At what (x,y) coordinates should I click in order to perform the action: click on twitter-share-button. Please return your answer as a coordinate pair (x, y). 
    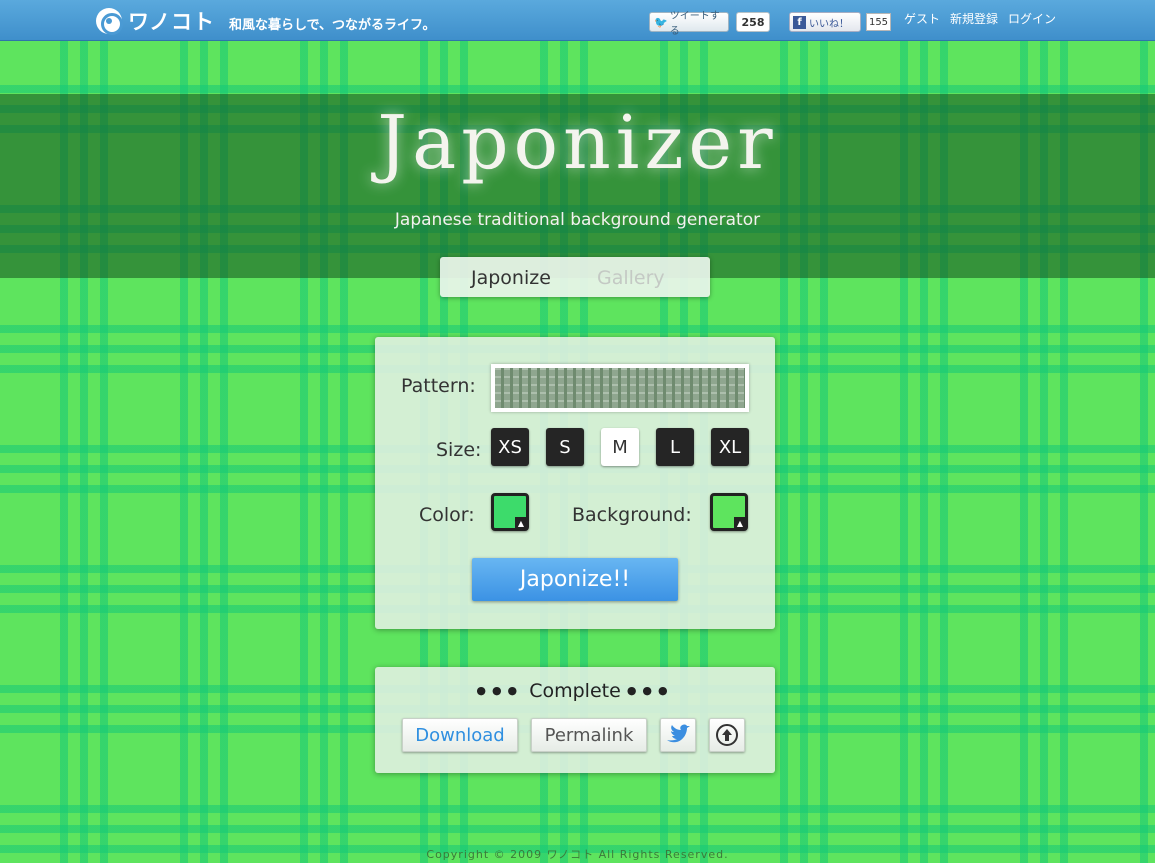
    Looking at the image, I should click on (678, 735).